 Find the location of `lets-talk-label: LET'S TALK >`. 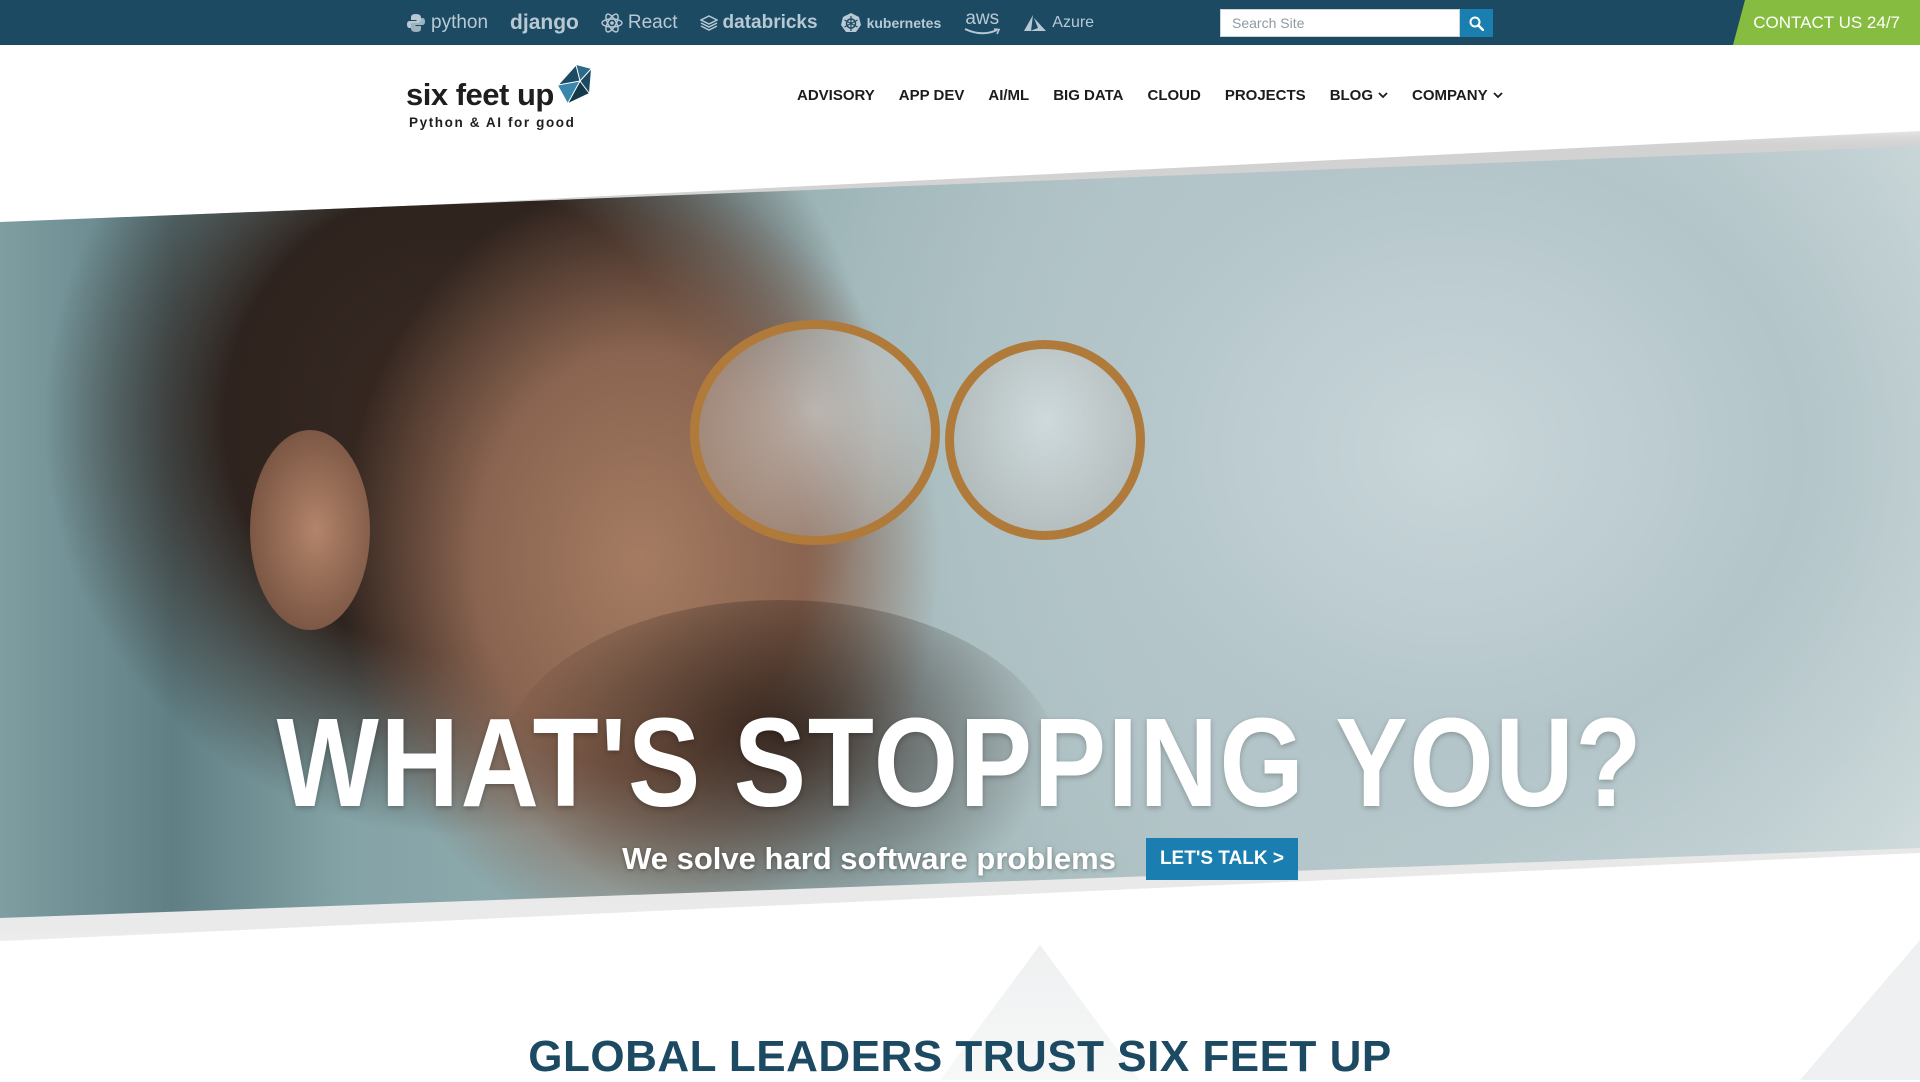

lets-talk-label: LET'S TALK > is located at coordinates (1221, 858).